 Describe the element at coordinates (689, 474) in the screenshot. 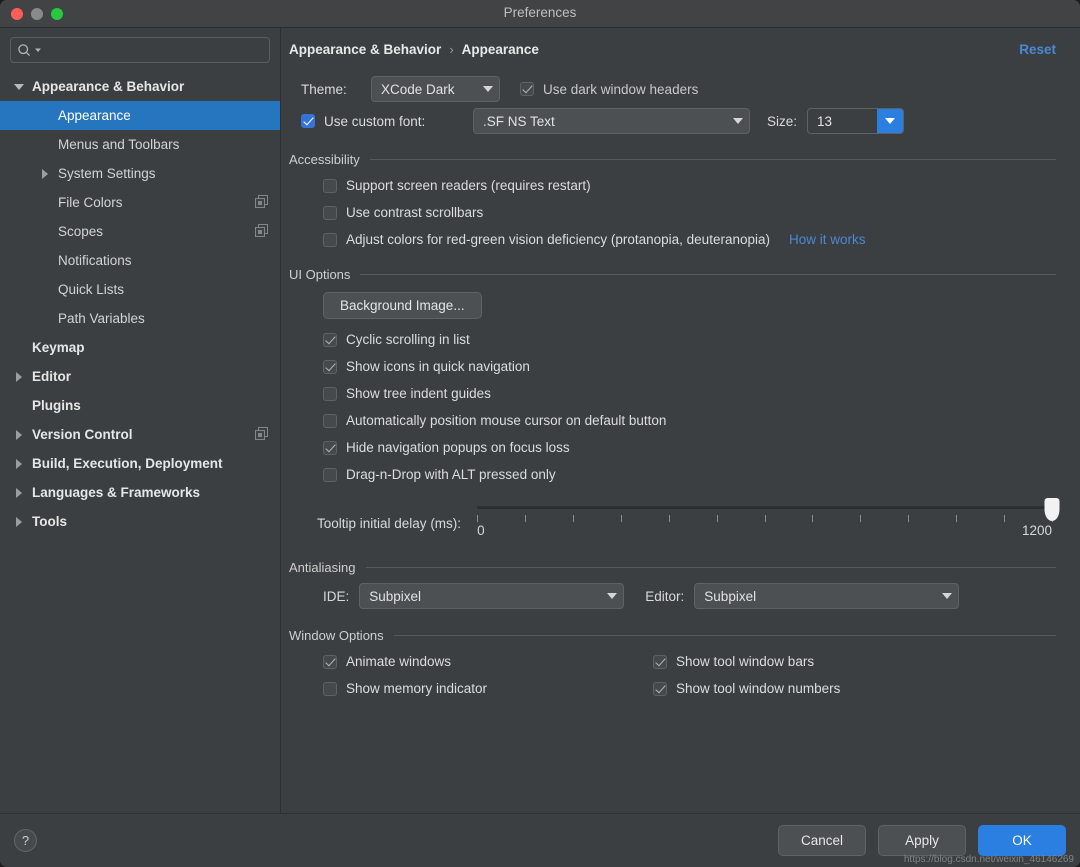

I see `drag-n-drop-with-alt-pressed-only-row: Drag-n-Drop with ALT pressed only` at that location.